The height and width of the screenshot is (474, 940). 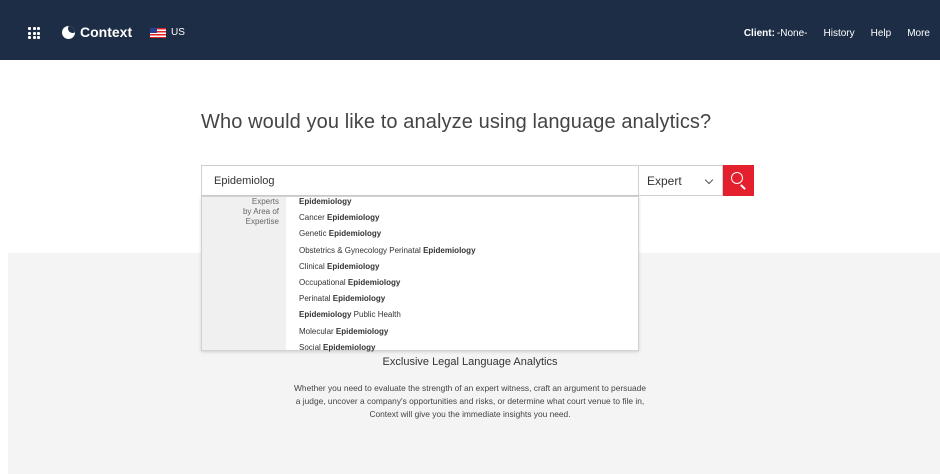 What do you see at coordinates (664, 180) in the screenshot?
I see `search-type-value: Expert` at bounding box center [664, 180].